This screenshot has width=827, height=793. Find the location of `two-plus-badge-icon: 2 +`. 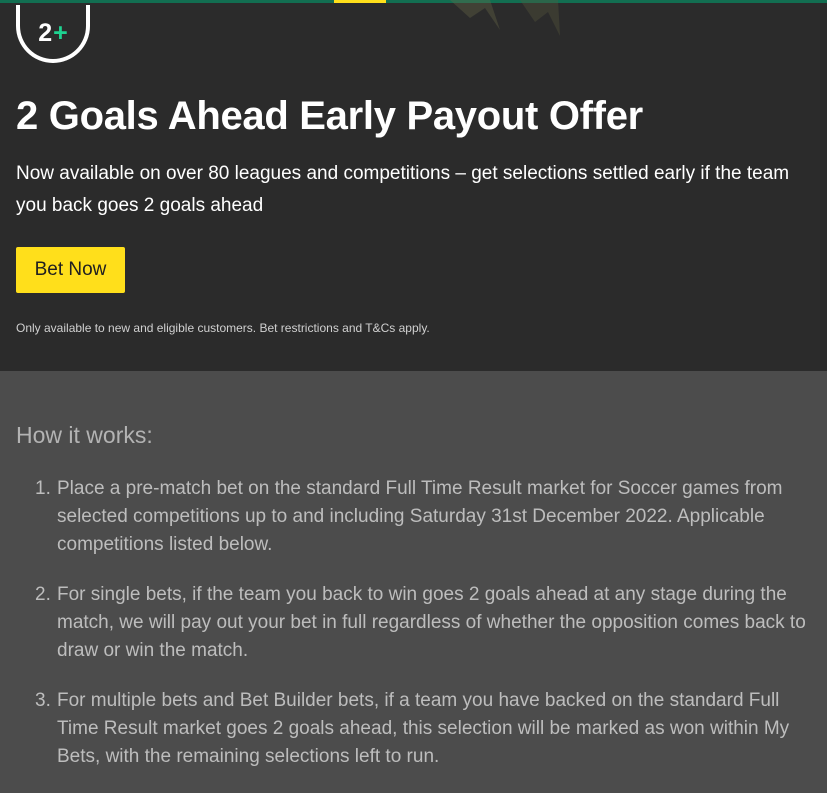

two-plus-badge-icon: 2 + is located at coordinates (53, 34).